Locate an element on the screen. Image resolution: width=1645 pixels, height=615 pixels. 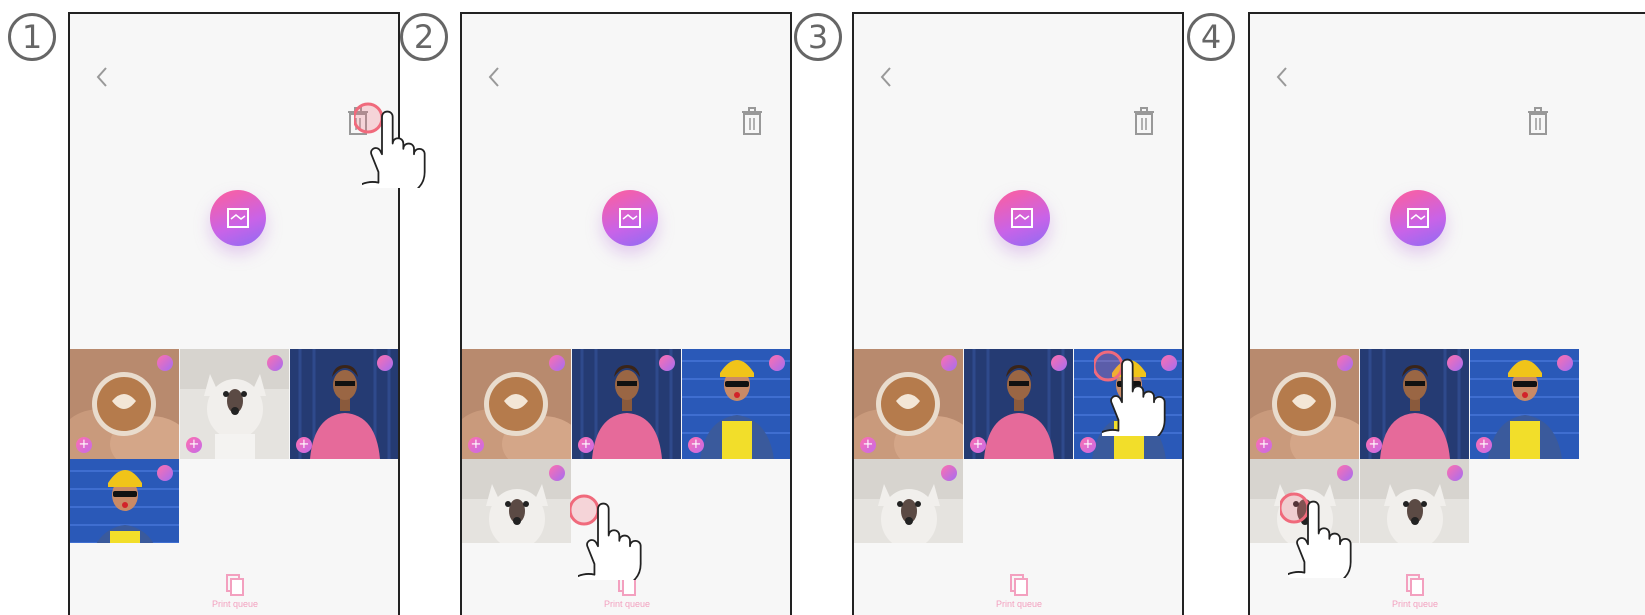
step-number-3: 3 is located at coordinates (818, 37).